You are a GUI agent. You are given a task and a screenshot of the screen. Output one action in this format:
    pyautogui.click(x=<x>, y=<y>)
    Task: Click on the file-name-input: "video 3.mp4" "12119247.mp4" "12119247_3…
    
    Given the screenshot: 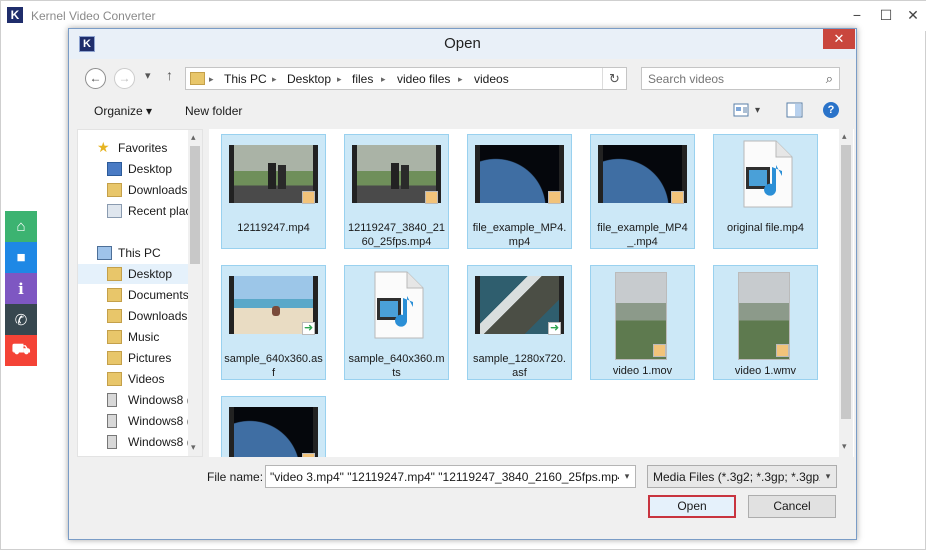 What is the action you would take?
    pyautogui.click(x=450, y=476)
    